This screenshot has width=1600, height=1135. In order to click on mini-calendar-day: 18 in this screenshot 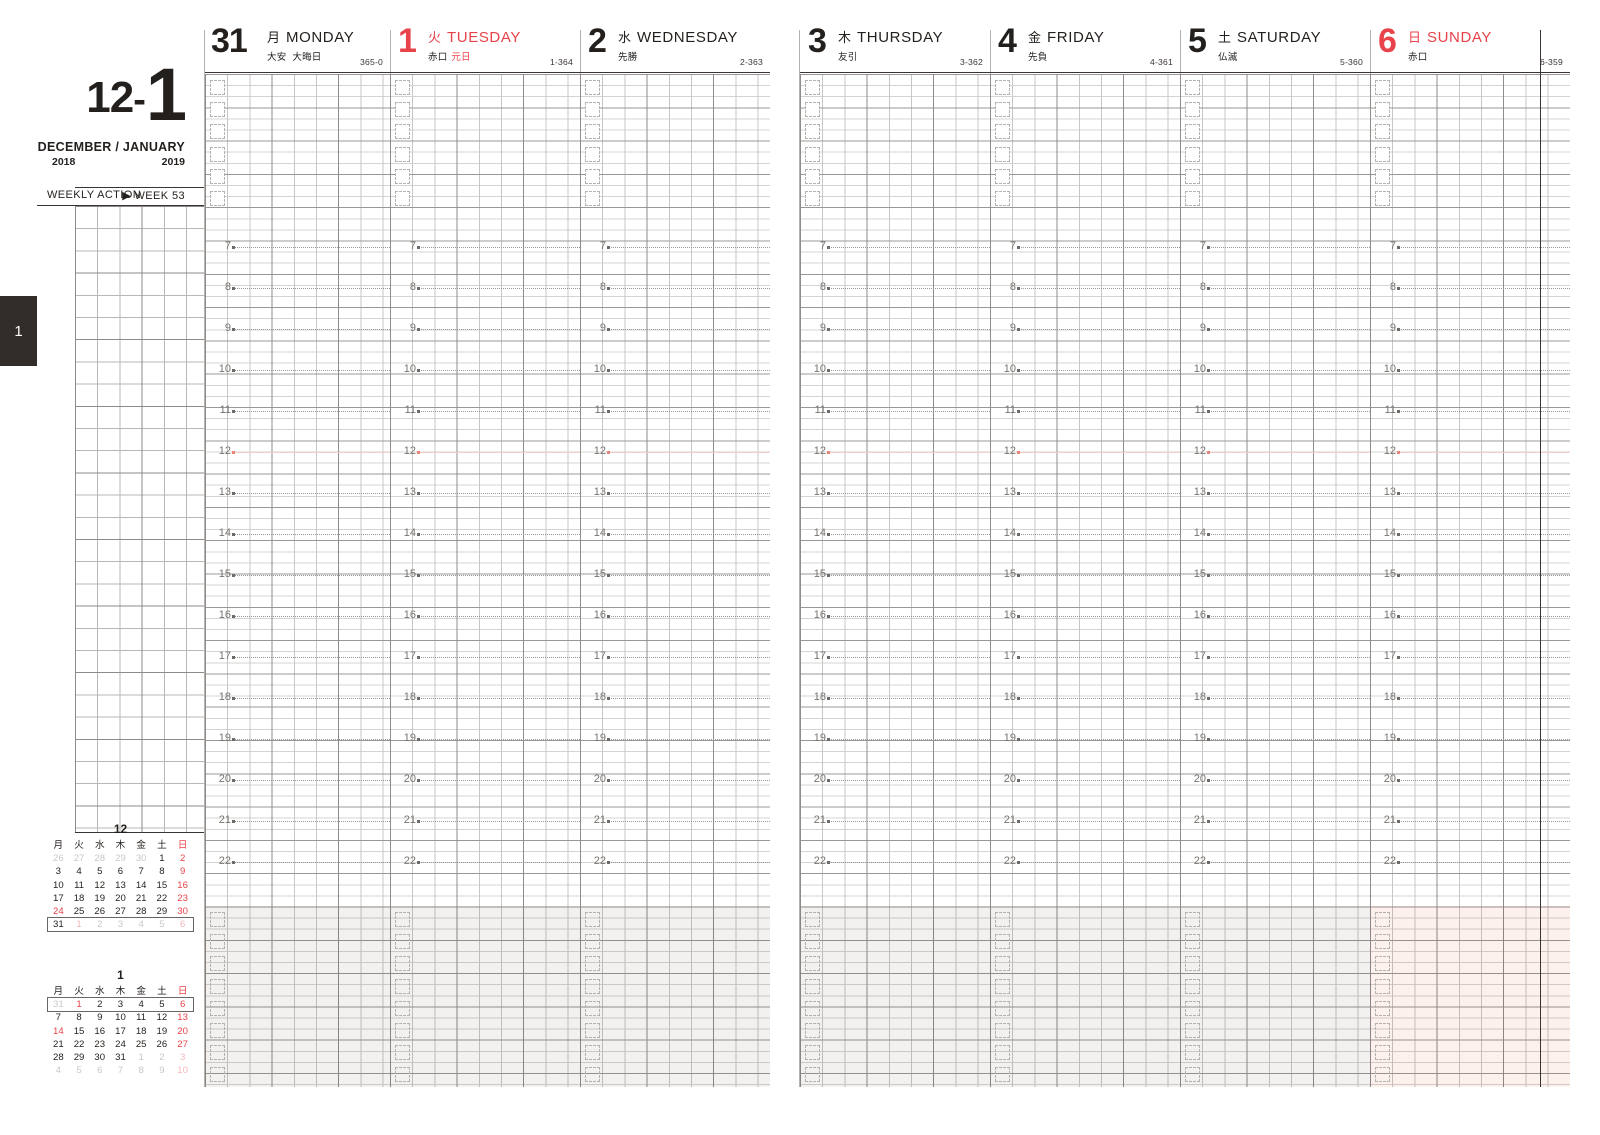, I will do `click(79, 898)`.